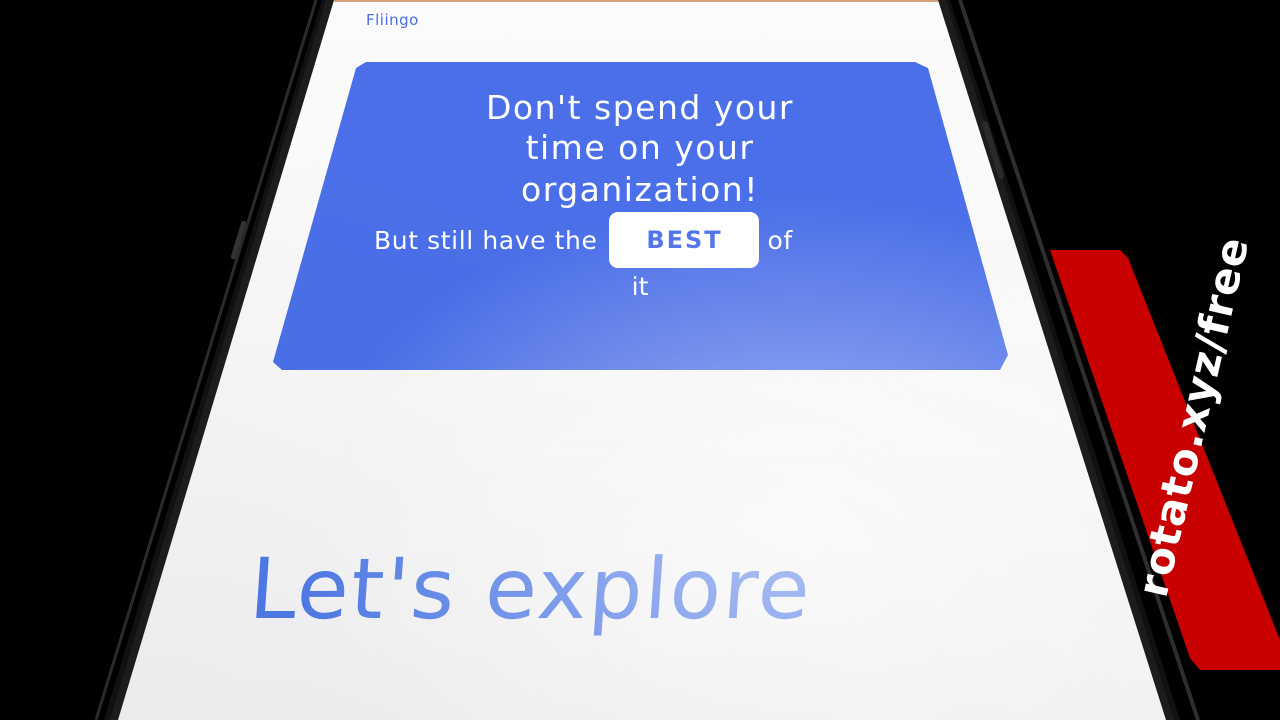 The height and width of the screenshot is (720, 1280). I want to click on hero-title-line-2: time on your, so click(640, 147).